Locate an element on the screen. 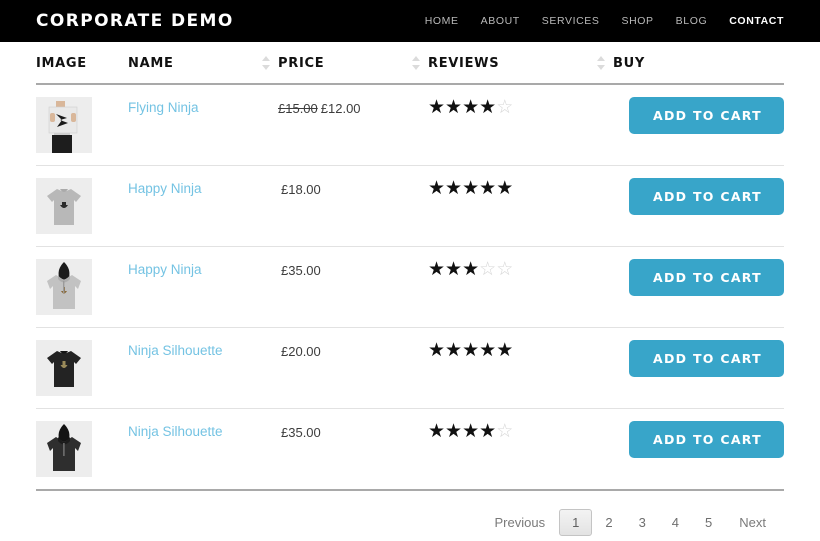 This screenshot has height=541, width=820. product-price-current: £18.00 is located at coordinates (301, 189).